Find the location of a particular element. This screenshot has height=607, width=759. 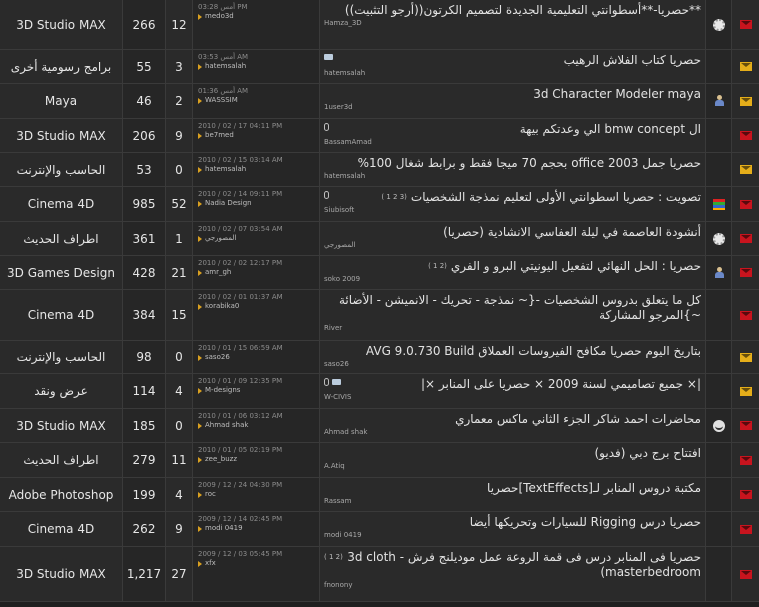

forum-name-link: Maya is located at coordinates (61, 101).